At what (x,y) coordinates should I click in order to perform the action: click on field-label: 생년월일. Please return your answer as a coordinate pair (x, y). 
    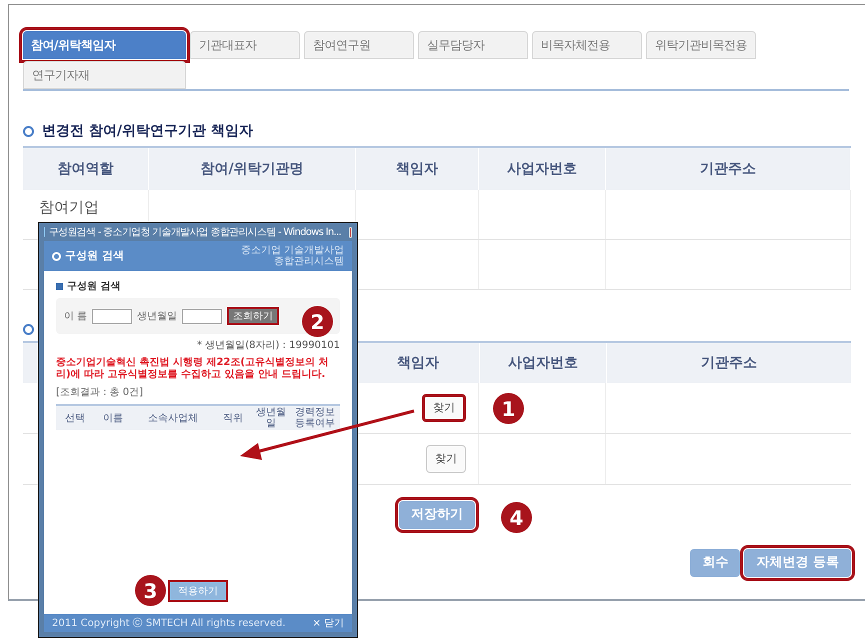
    Looking at the image, I should click on (157, 317).